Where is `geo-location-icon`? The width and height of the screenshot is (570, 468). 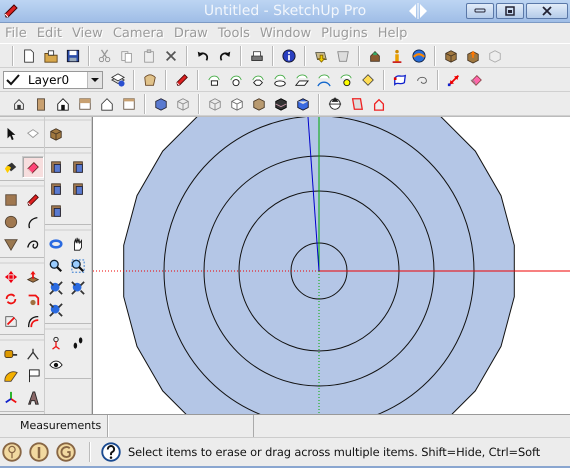
geo-location-icon is located at coordinates (12, 452).